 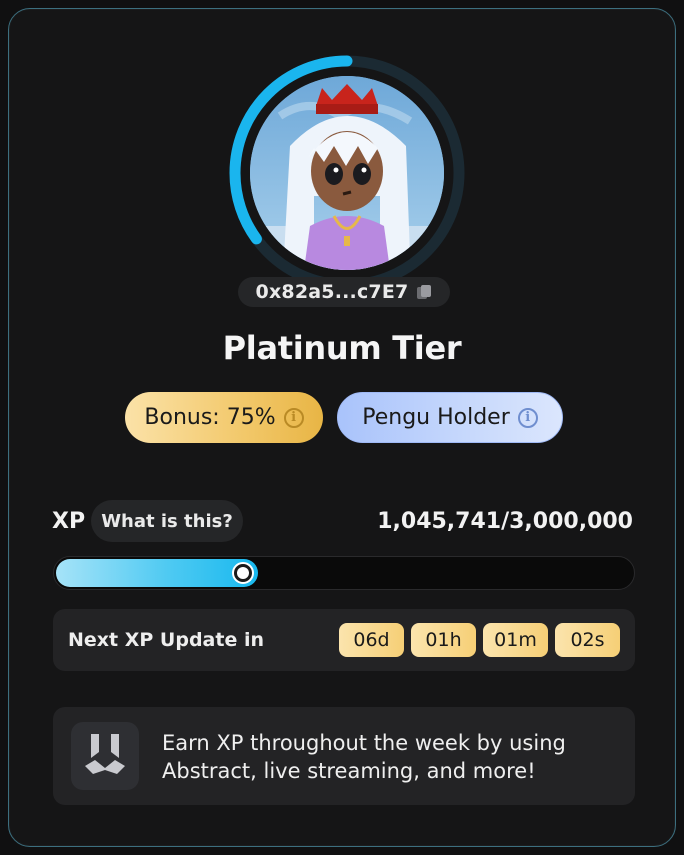 I want to click on pengu-holder-badge: Pengu Holder i, so click(x=450, y=417).